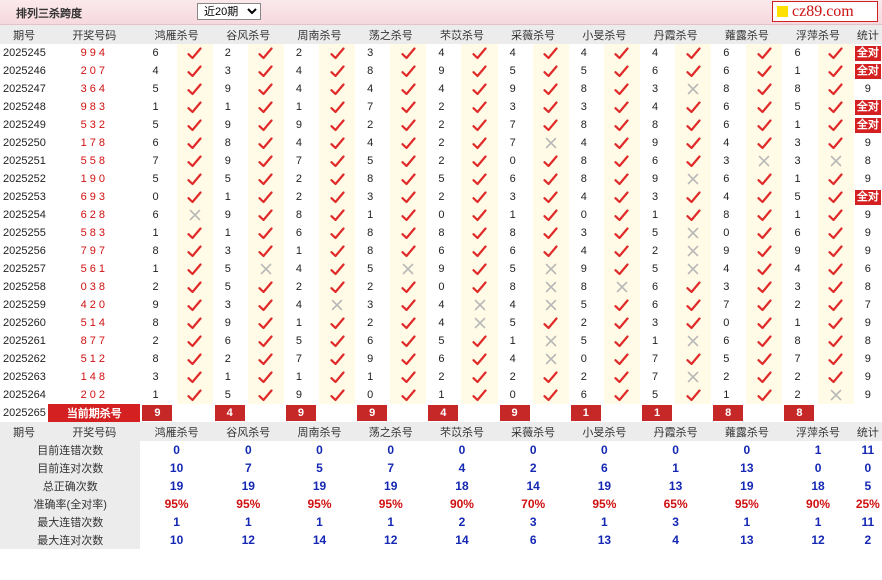 The width and height of the screenshot is (882, 580). Describe the element at coordinates (229, 11) in the screenshot. I see `period-select: 近20期` at that location.